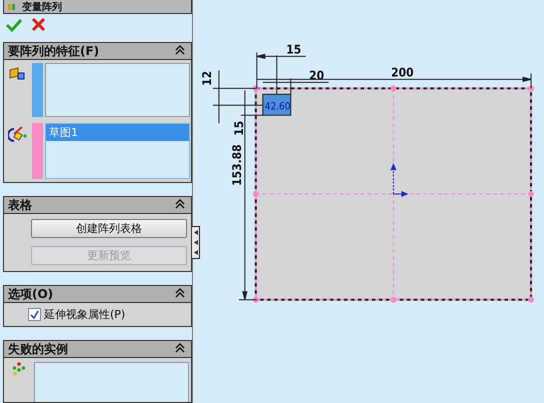 The width and height of the screenshot is (544, 403). I want to click on pattern-icon, so click(13, 6).